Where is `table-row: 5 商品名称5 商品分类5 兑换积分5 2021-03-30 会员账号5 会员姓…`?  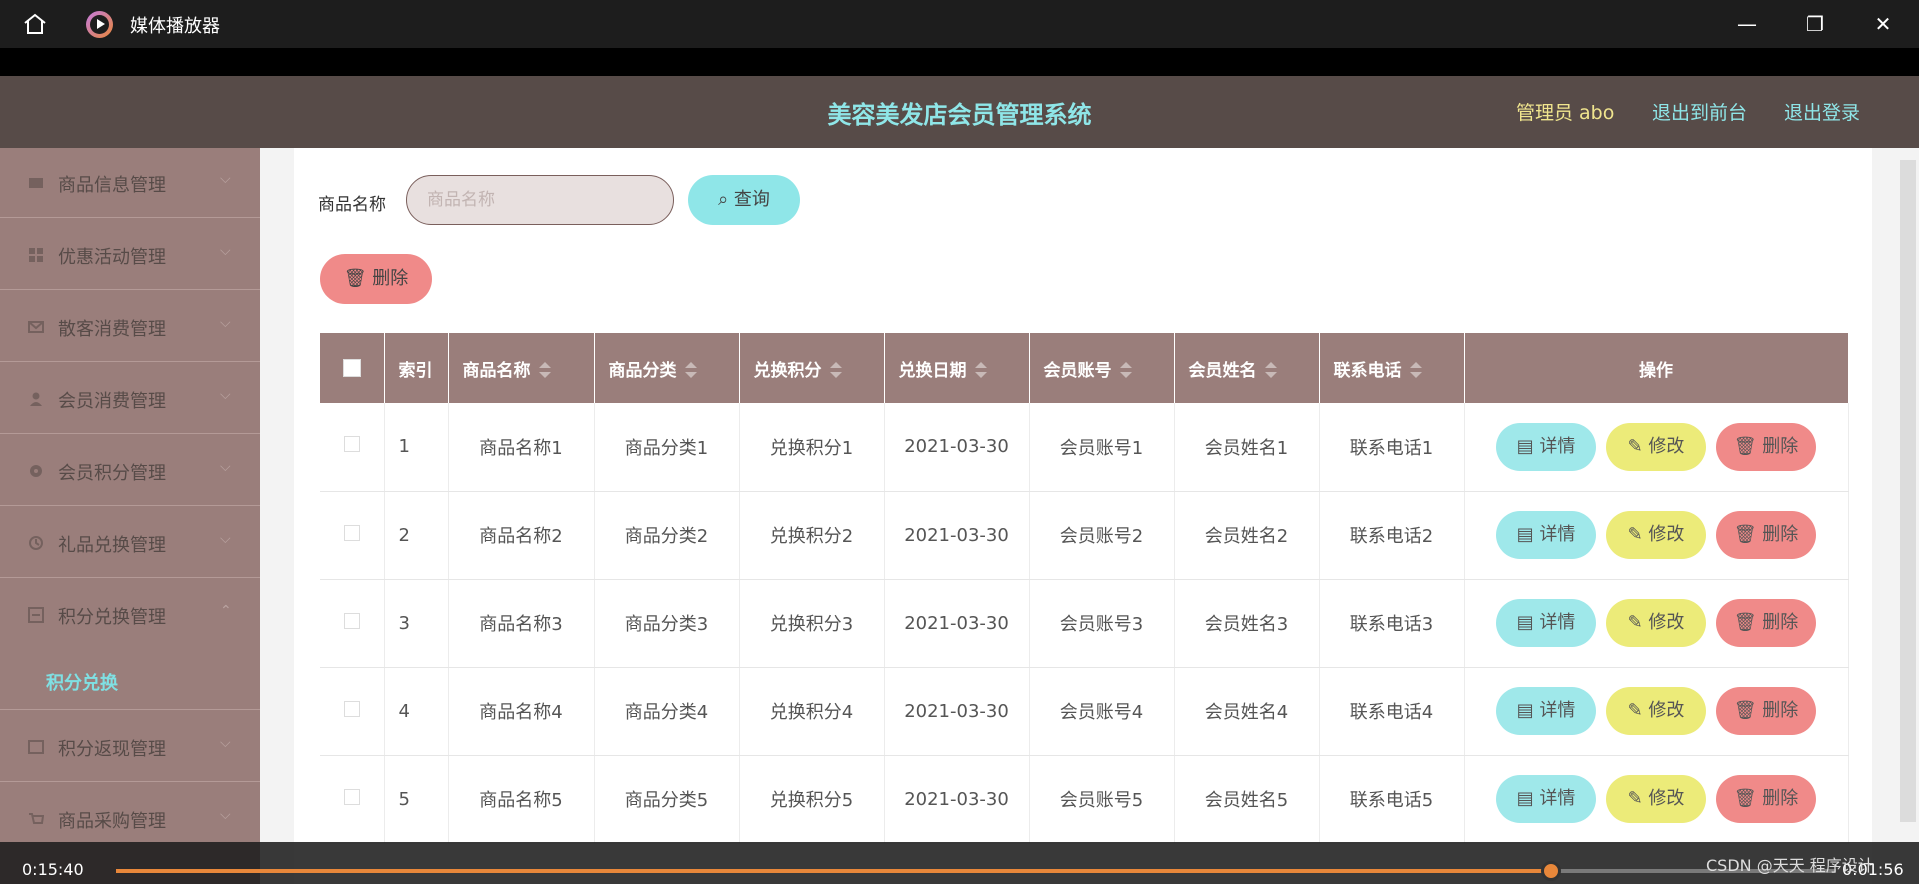 table-row: 5 商品名称5 商品分类5 兑换积分5 2021-03-30 会员账号5 会员姓… is located at coordinates (1084, 799).